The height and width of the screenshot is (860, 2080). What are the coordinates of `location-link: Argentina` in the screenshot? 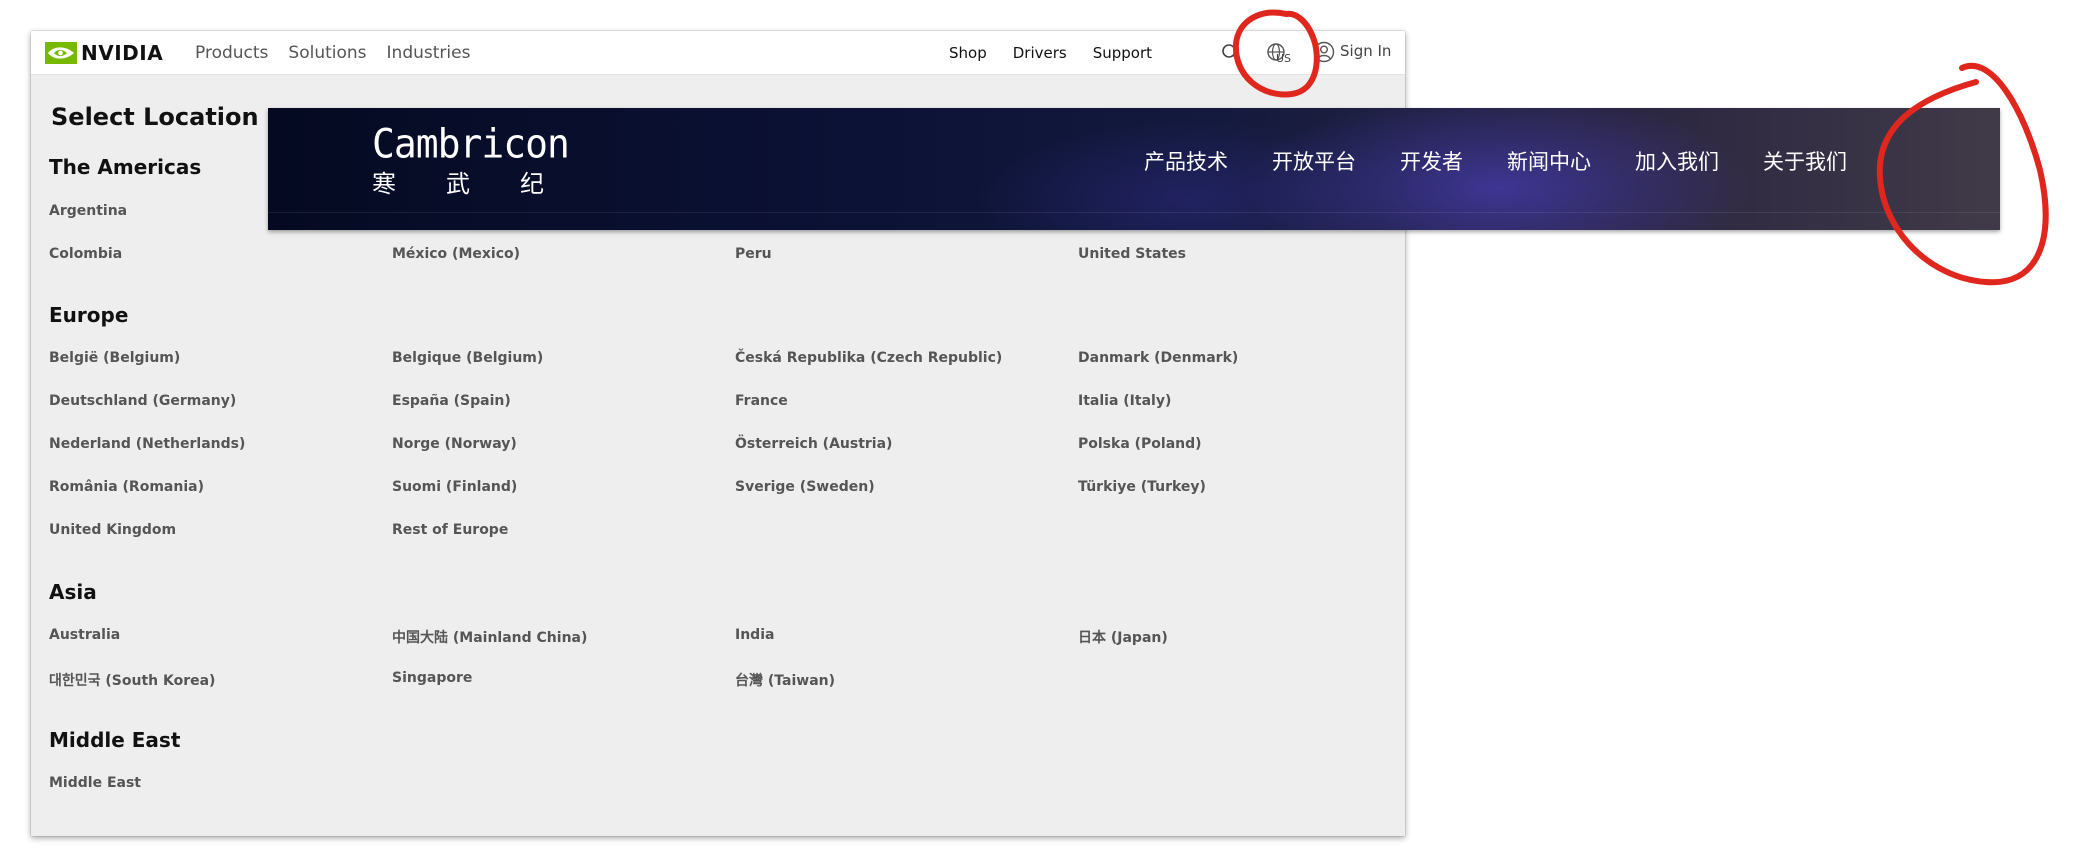 It's located at (88, 211).